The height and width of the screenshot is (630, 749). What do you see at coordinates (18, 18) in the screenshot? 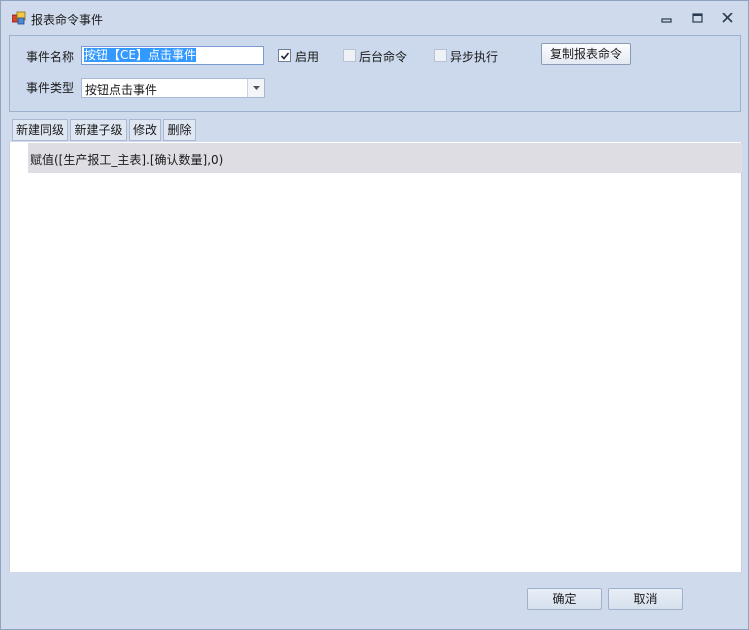
I see `app-icon` at bounding box center [18, 18].